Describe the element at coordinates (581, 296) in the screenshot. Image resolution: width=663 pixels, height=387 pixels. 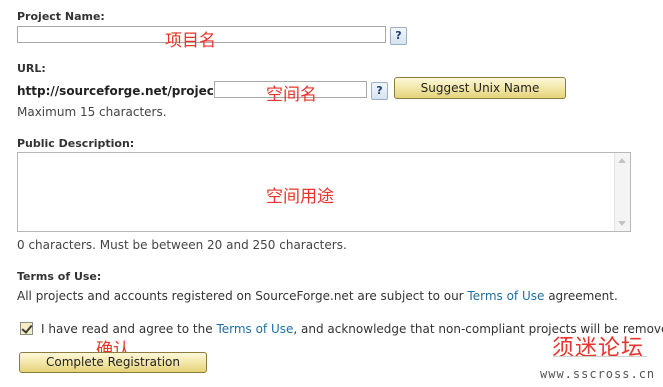
I see `terms-text-after: agreement.` at that location.